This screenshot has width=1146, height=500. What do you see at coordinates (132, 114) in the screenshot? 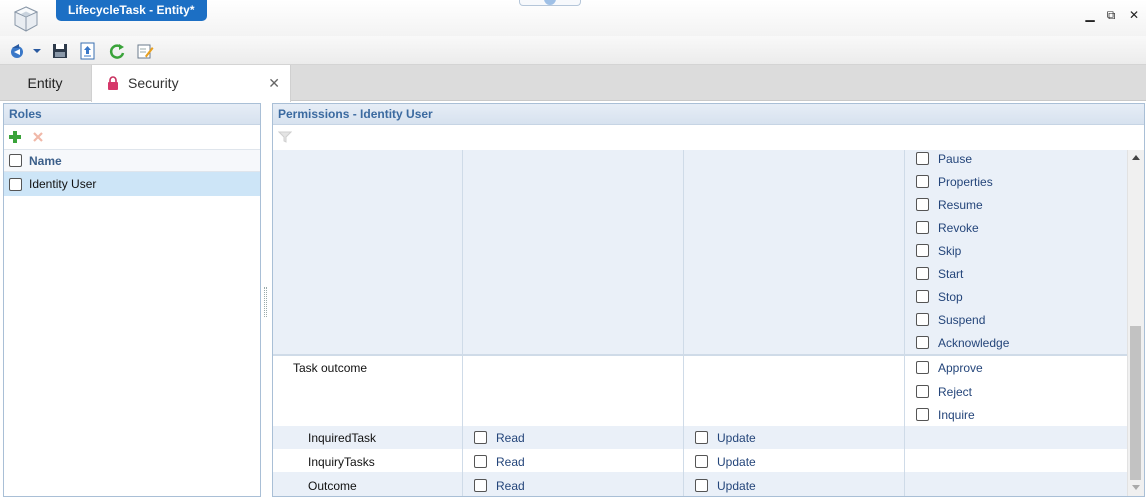
I see `roles-panel-title: Roles` at bounding box center [132, 114].